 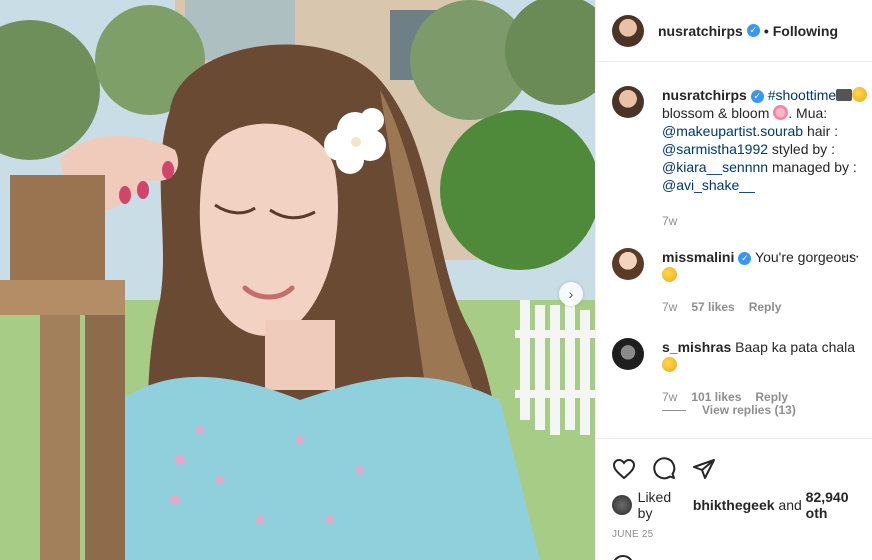 What do you see at coordinates (669, 221) in the screenshot?
I see `caption-time: 7w` at bounding box center [669, 221].